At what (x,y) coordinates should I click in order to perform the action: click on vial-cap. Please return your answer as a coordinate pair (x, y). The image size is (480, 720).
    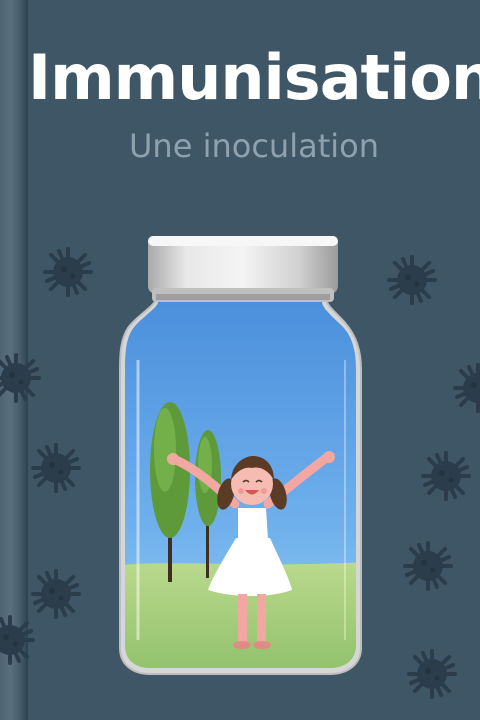
    Looking at the image, I should click on (243, 269).